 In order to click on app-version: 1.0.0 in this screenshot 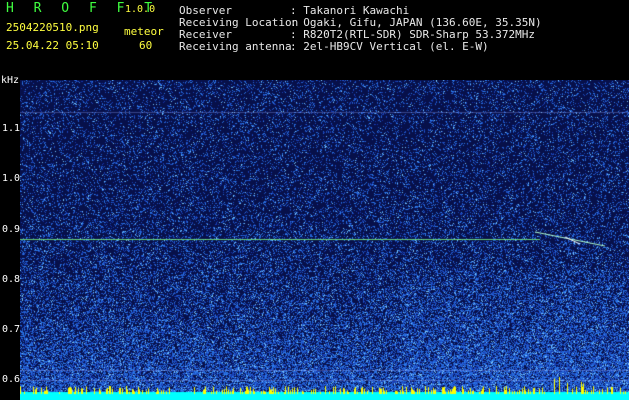, I will do `click(140, 9)`.